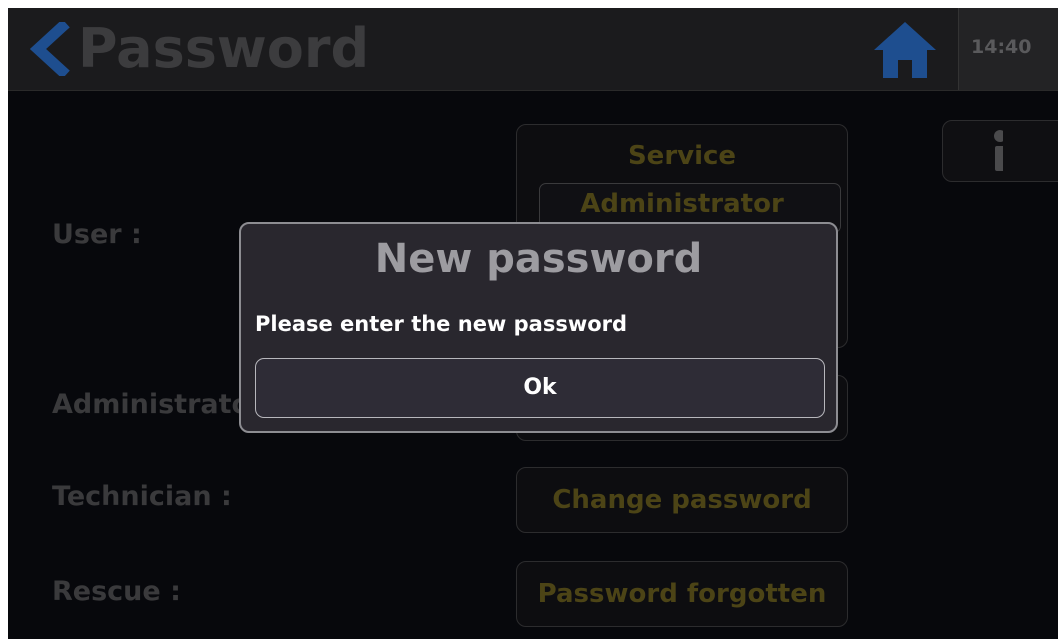 The image size is (1058, 639). I want to click on rescue-label: Rescue :, so click(116, 591).